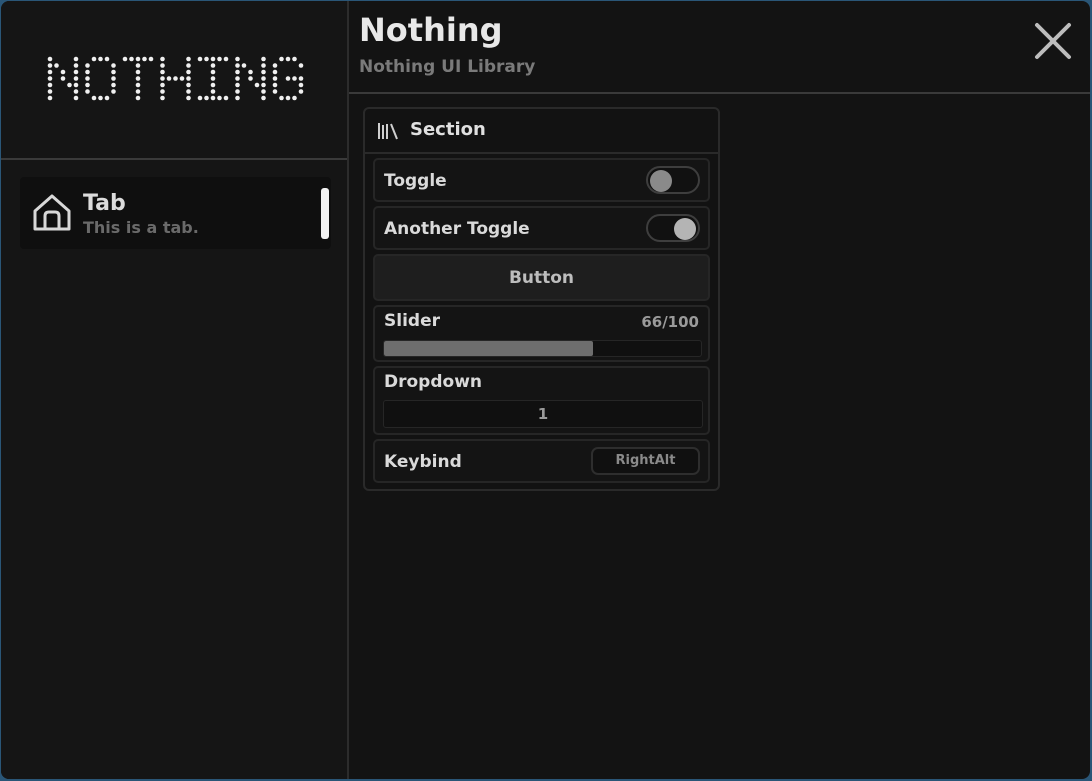 Image resolution: width=1092 pixels, height=781 pixels. Describe the element at coordinates (673, 180) in the screenshot. I see `toggle-switch` at that location.